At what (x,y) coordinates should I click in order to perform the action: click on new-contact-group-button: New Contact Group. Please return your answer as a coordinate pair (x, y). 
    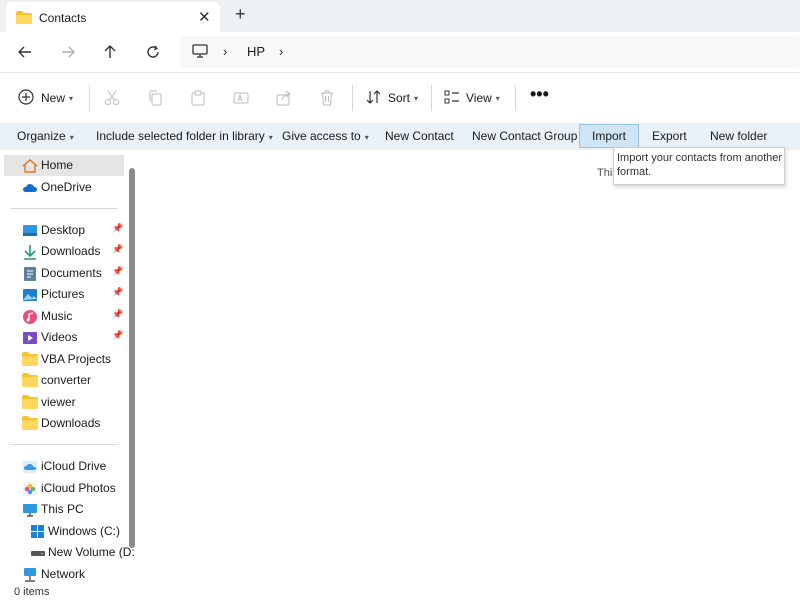
    Looking at the image, I should click on (524, 136).